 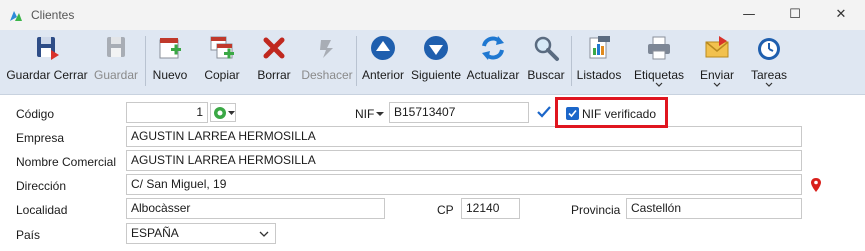 I want to click on pais-select: ESPAÑA, so click(x=201, y=233).